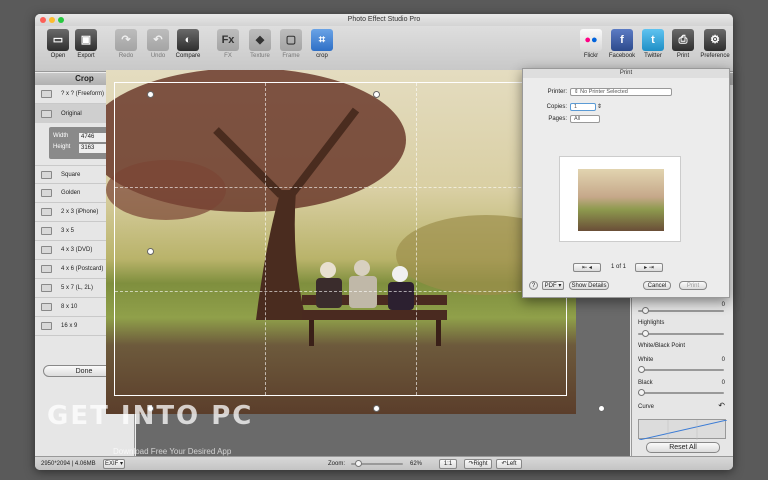 This screenshot has width=768, height=480. Describe the element at coordinates (358, 463) in the screenshot. I see `zoom-slider-knob` at that location.